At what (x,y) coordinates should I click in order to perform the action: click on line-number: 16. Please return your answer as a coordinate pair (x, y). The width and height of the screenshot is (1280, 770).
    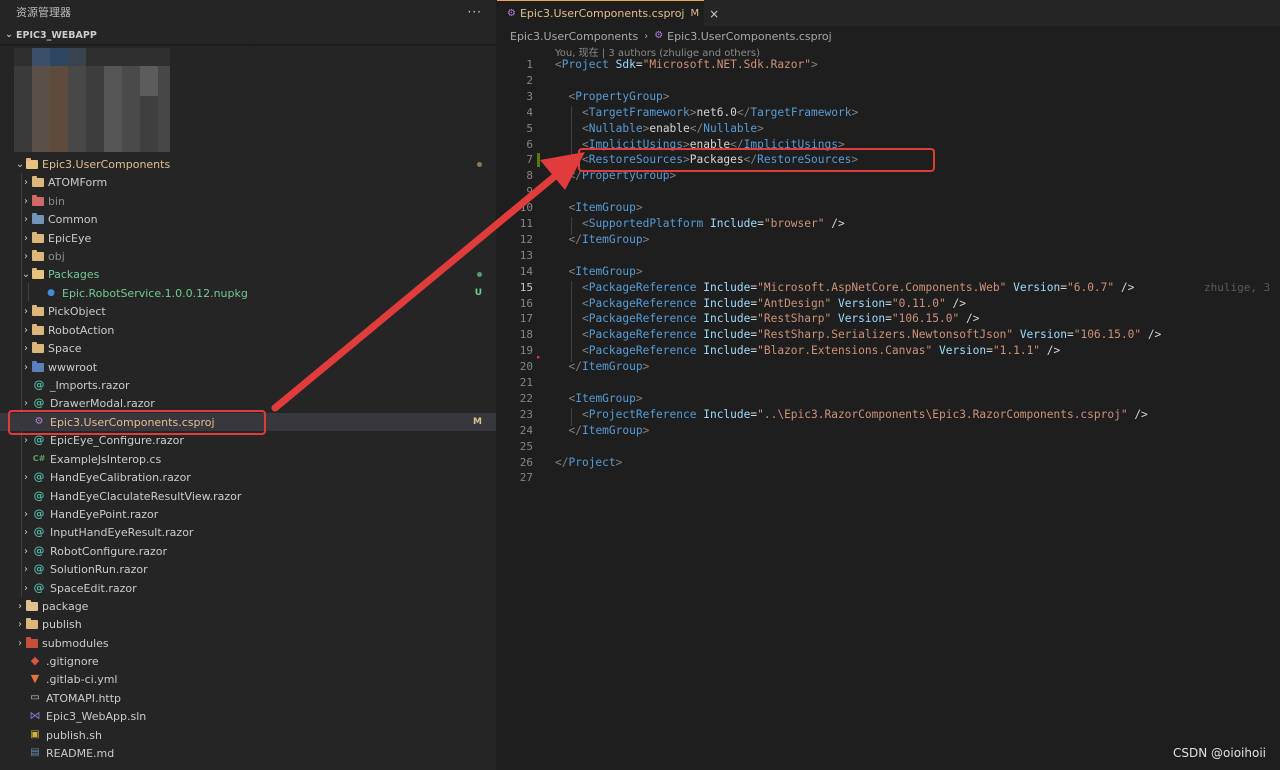
    Looking at the image, I should click on (526, 303).